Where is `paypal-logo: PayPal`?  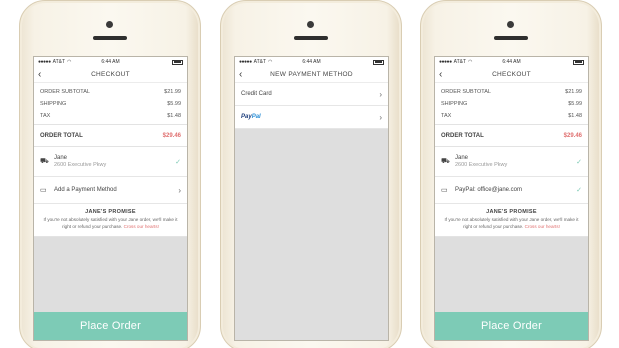
paypal-logo: PayPal is located at coordinates (310, 117).